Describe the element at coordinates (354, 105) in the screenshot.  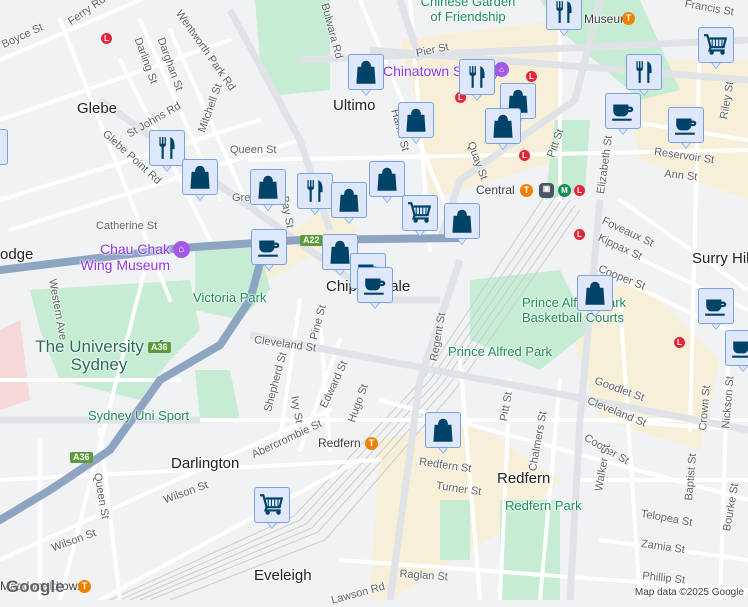
I see `suburb-label-ultimo: Ultimo` at that location.